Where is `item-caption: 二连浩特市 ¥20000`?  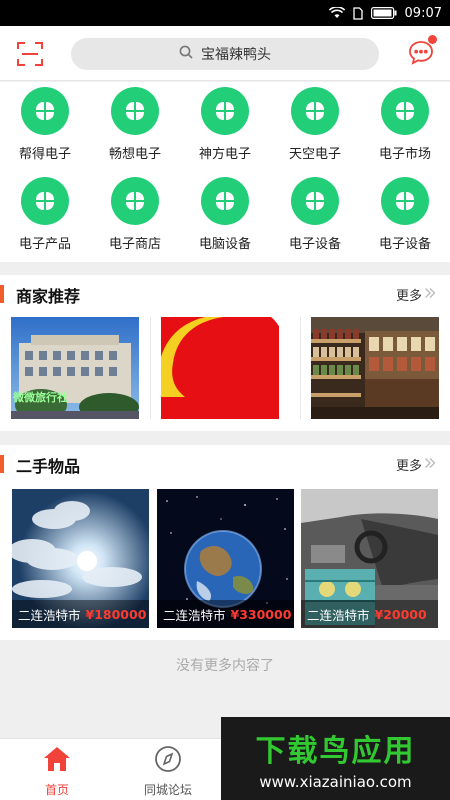 item-caption: 二连浩特市 ¥20000 is located at coordinates (369, 614).